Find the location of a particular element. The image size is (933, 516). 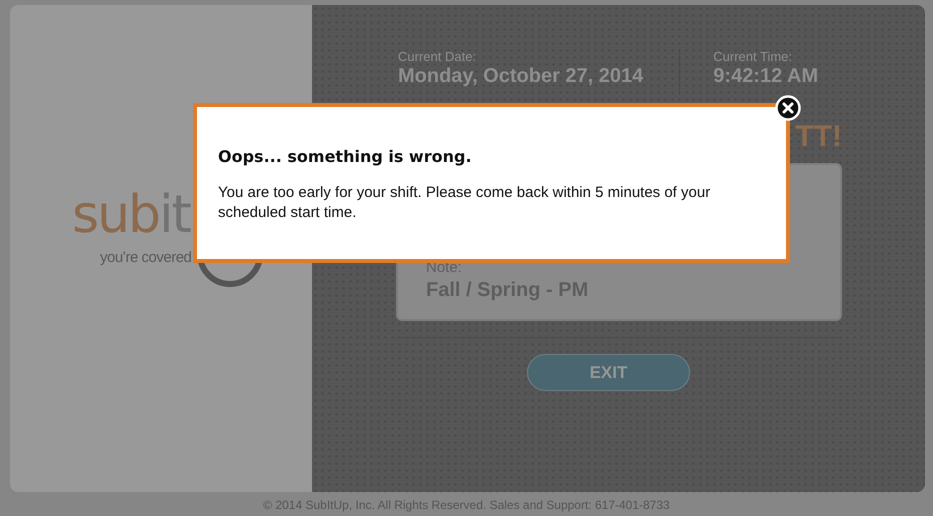

dialog-message: You are too early for your shift. Please come back within 5 minutes of your scheduled start time. is located at coordinates (465, 203).